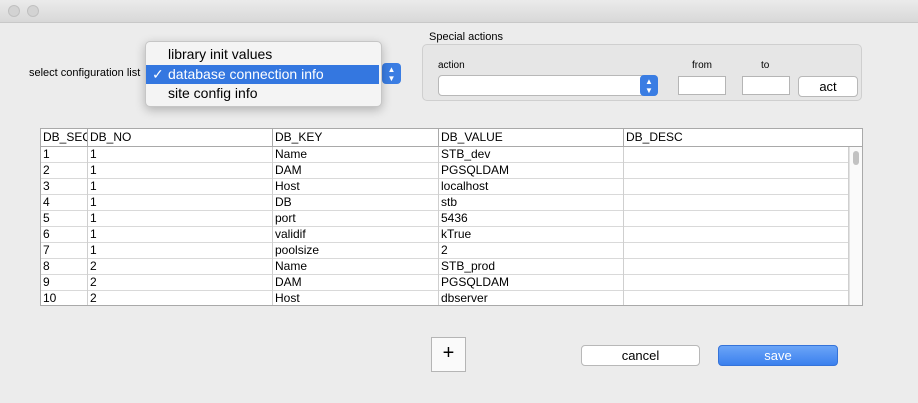 This screenshot has height=403, width=918. What do you see at coordinates (64, 155) in the screenshot?
I see `cell-db-seq: 1` at bounding box center [64, 155].